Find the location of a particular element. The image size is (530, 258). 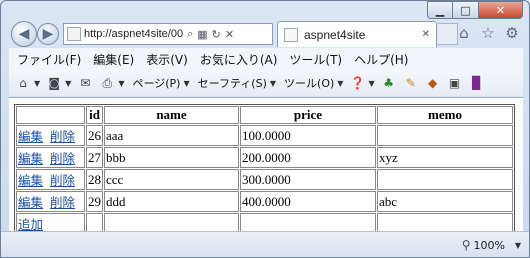

browser-right-icons: ⌂ ☆ ⚙ is located at coordinates (488, 33).